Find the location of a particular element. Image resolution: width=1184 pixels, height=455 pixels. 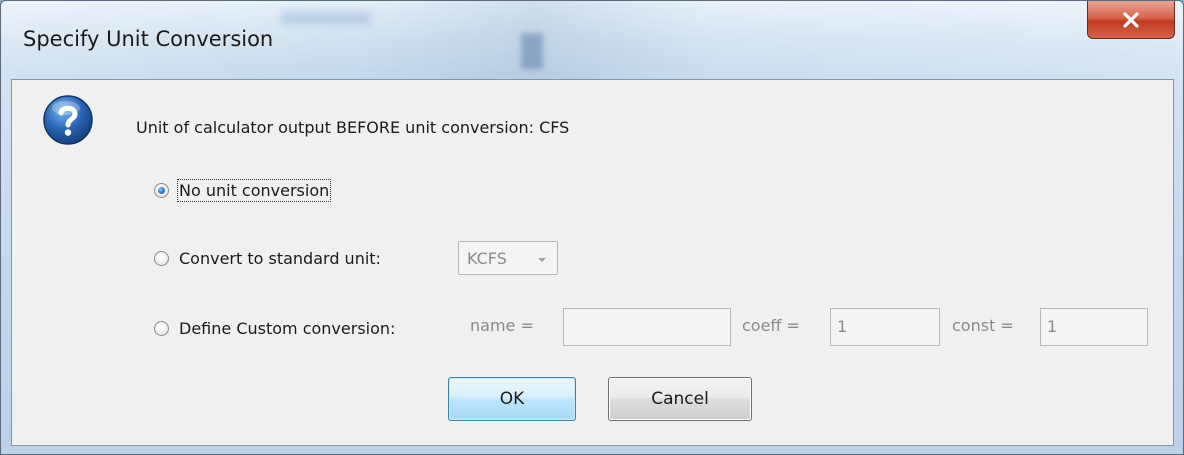

name-label: name = is located at coordinates (502, 325).